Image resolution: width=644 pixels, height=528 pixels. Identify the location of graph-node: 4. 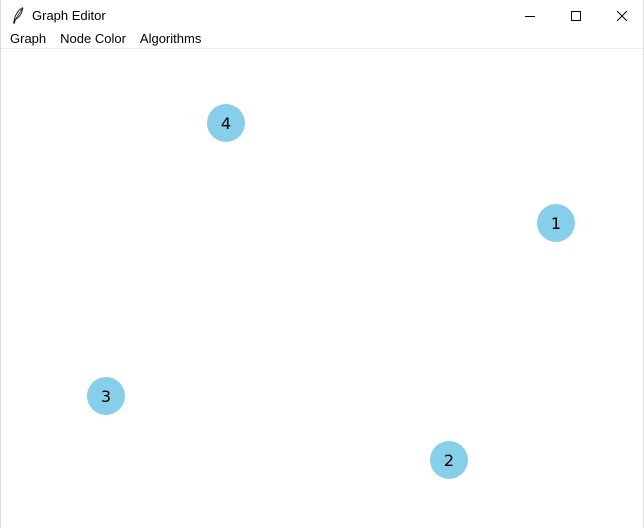
(226, 123).